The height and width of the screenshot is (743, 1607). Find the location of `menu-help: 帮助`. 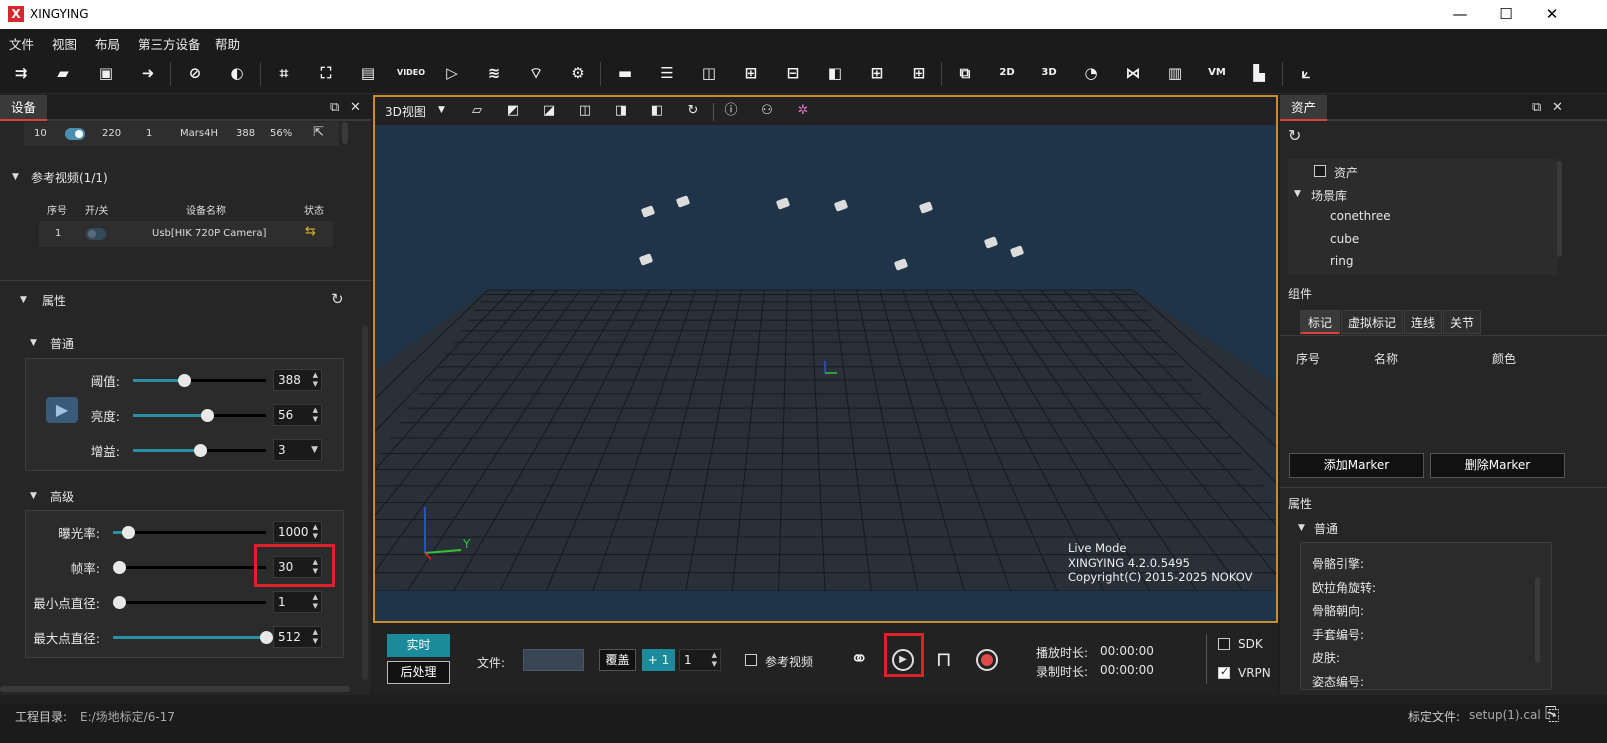

menu-help: 帮助 is located at coordinates (227, 43).